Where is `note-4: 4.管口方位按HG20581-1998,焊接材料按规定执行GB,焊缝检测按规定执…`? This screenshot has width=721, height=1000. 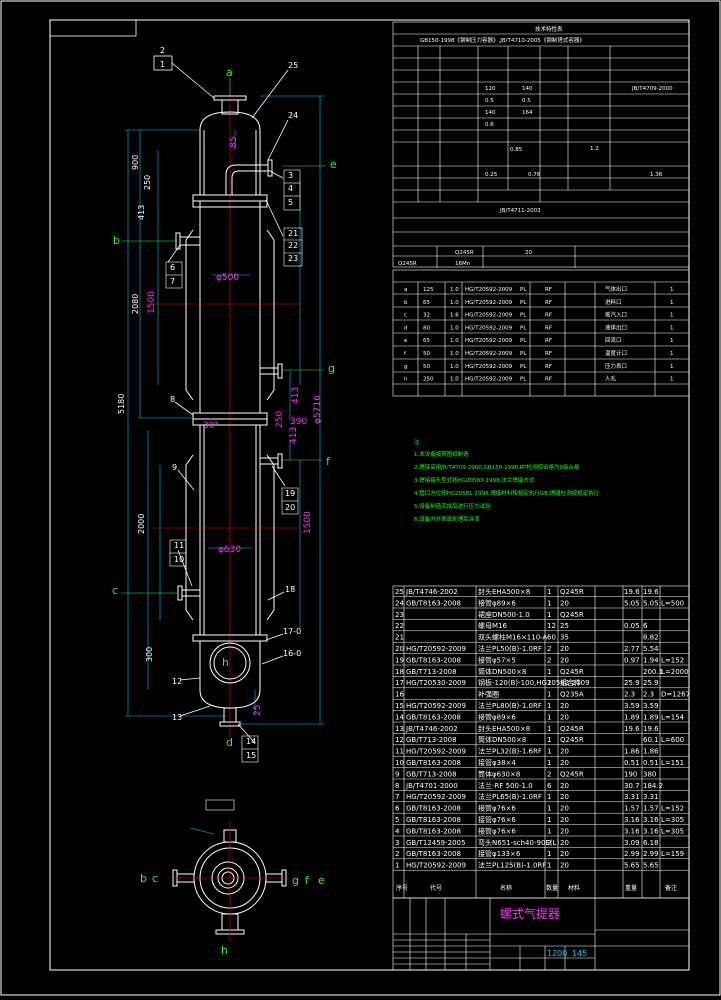 note-4: 4.管口方位按HG20581-1998,焊接材料按规定执行GB,焊缝检测按规定执… is located at coordinates (507, 493).